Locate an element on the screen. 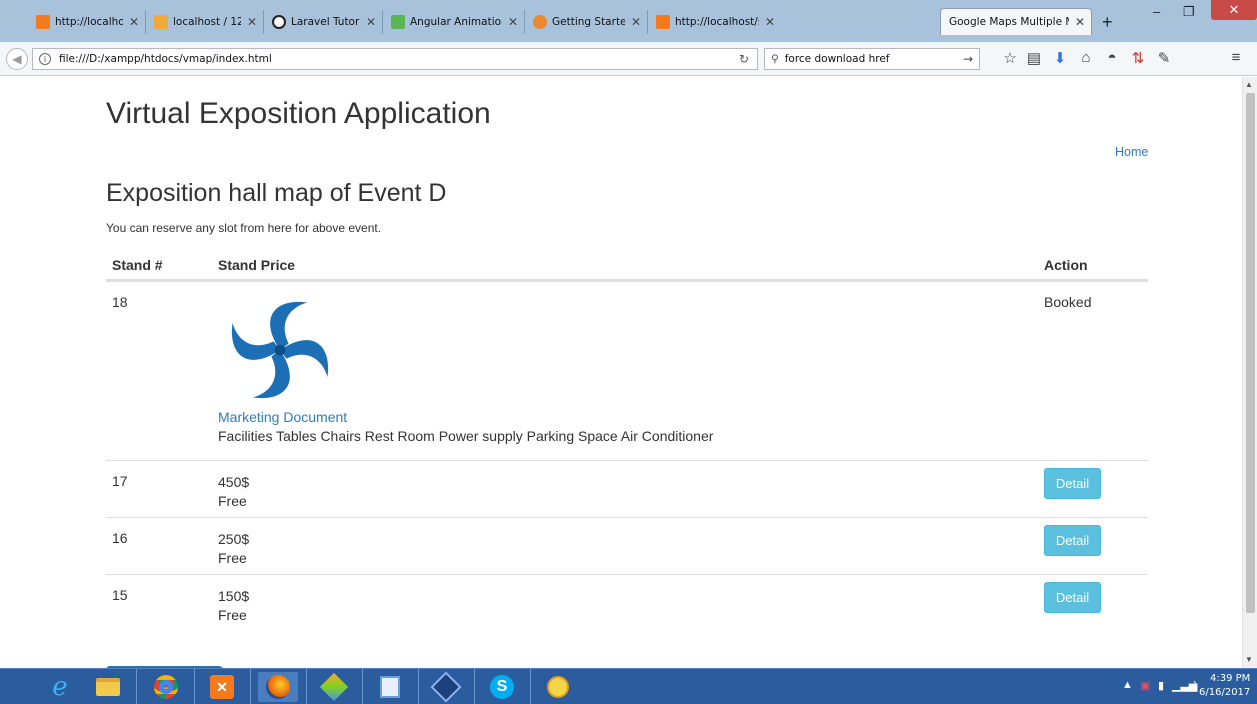 The height and width of the screenshot is (704, 1257). stand-number: 16 is located at coordinates (120, 538).